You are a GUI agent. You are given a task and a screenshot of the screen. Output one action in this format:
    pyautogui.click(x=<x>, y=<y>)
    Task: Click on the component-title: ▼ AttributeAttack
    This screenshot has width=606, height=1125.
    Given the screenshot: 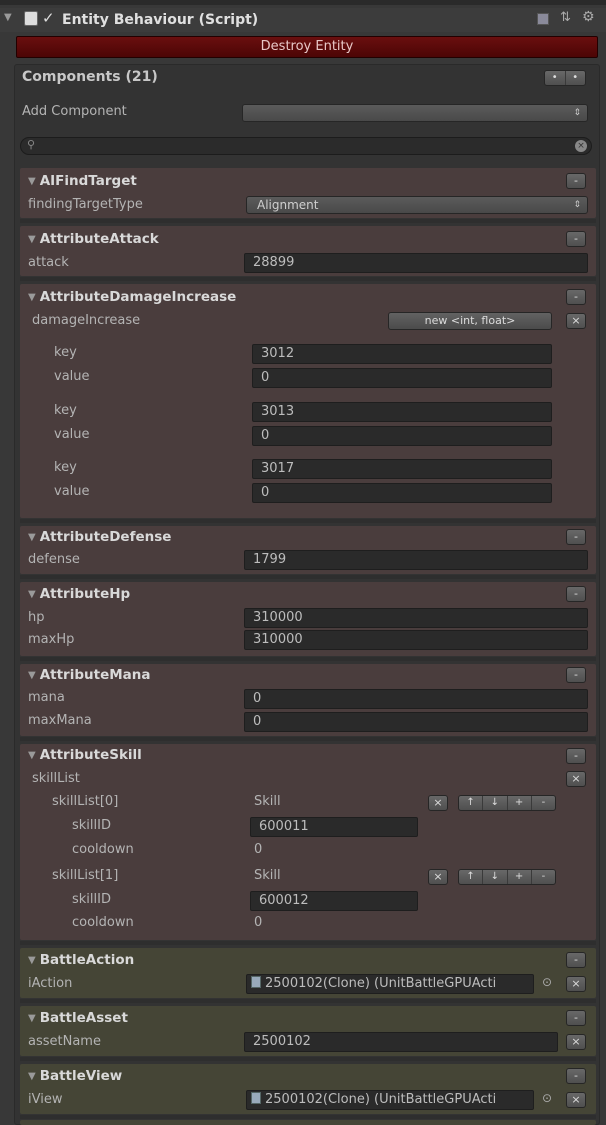 What is the action you would take?
    pyautogui.click(x=93, y=239)
    